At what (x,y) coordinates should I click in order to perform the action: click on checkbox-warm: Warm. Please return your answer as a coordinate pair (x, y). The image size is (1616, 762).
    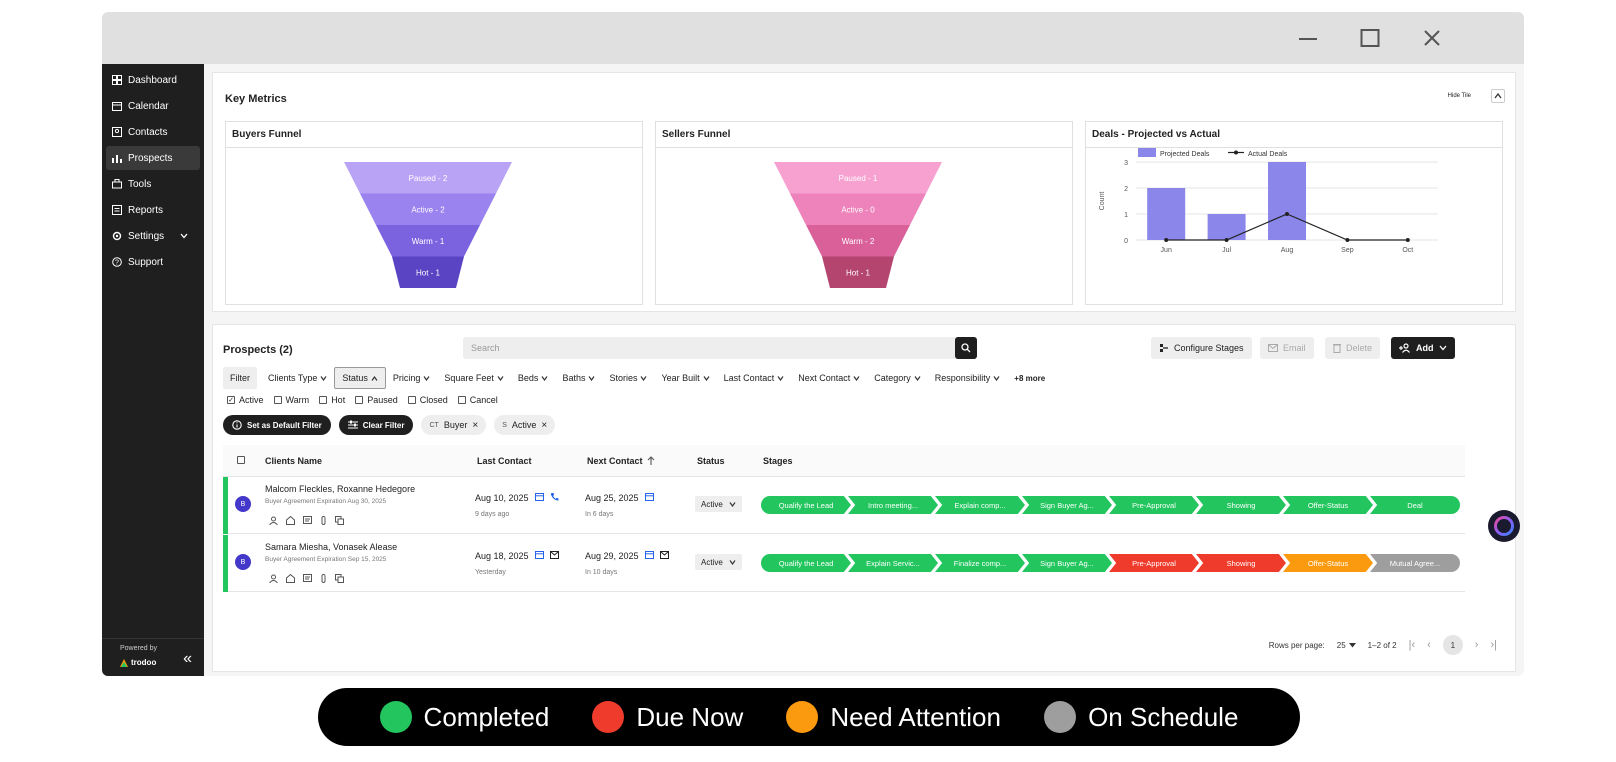
    Looking at the image, I should click on (291, 400).